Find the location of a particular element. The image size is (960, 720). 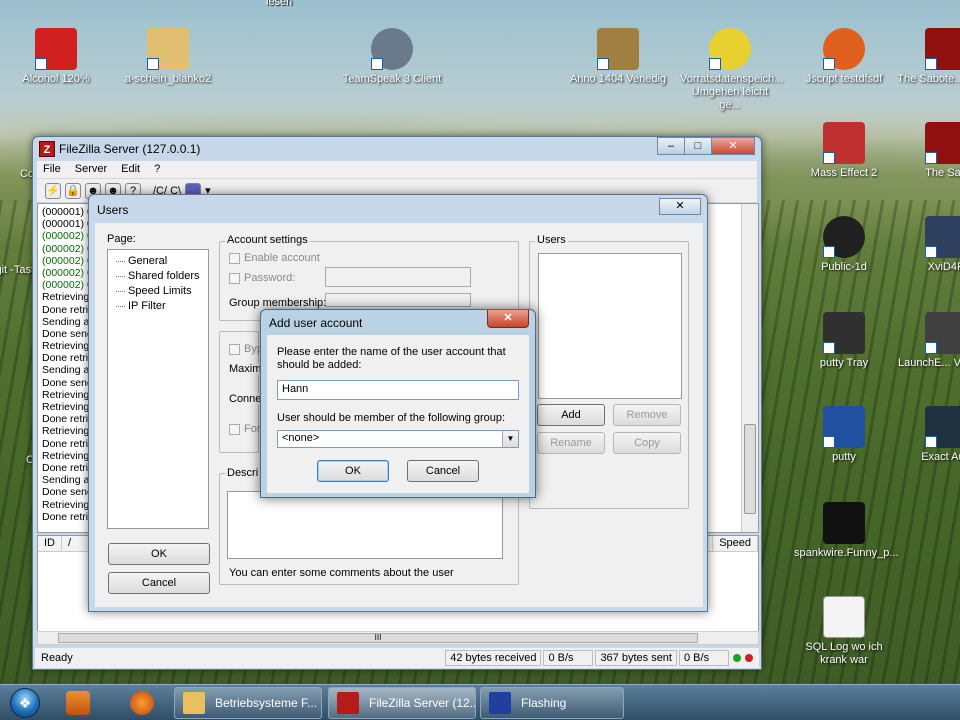

desktop-icon-exact-audio: Exact Aud is located at coordinates (928, 435).